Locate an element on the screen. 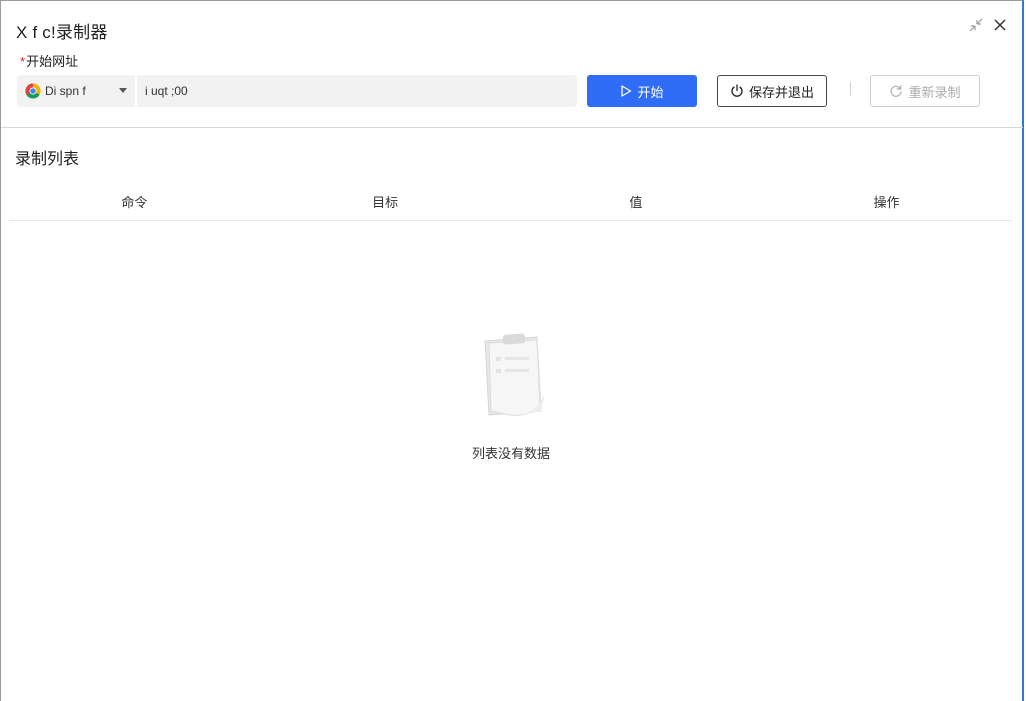 The image size is (1026, 701). chrome-icon is located at coordinates (33, 91).